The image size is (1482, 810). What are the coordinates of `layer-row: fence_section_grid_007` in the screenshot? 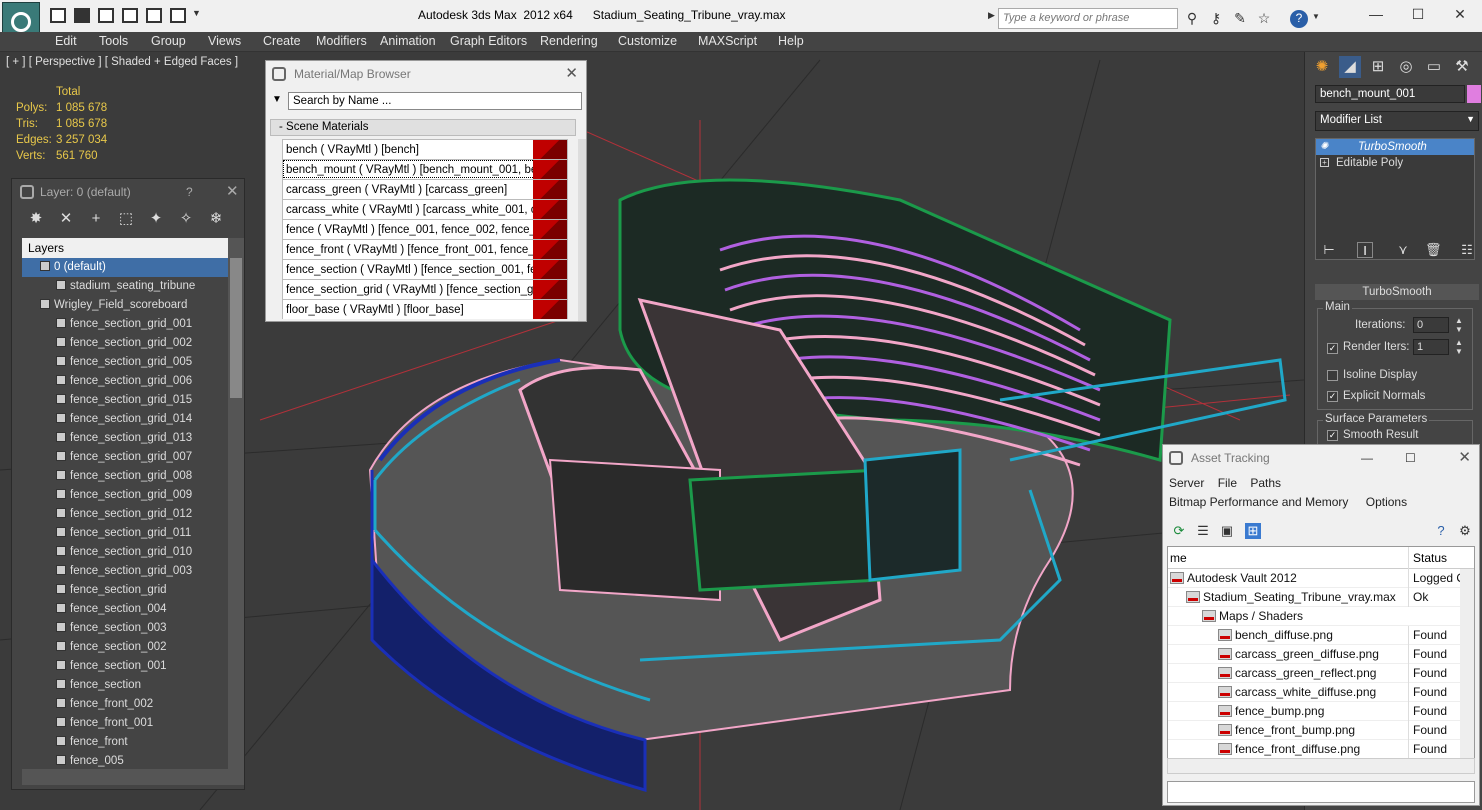 It's located at (125, 457).